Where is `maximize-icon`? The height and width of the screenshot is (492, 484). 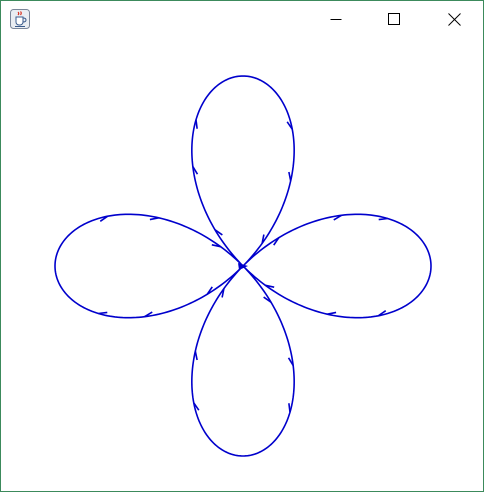
maximize-icon is located at coordinates (394, 19).